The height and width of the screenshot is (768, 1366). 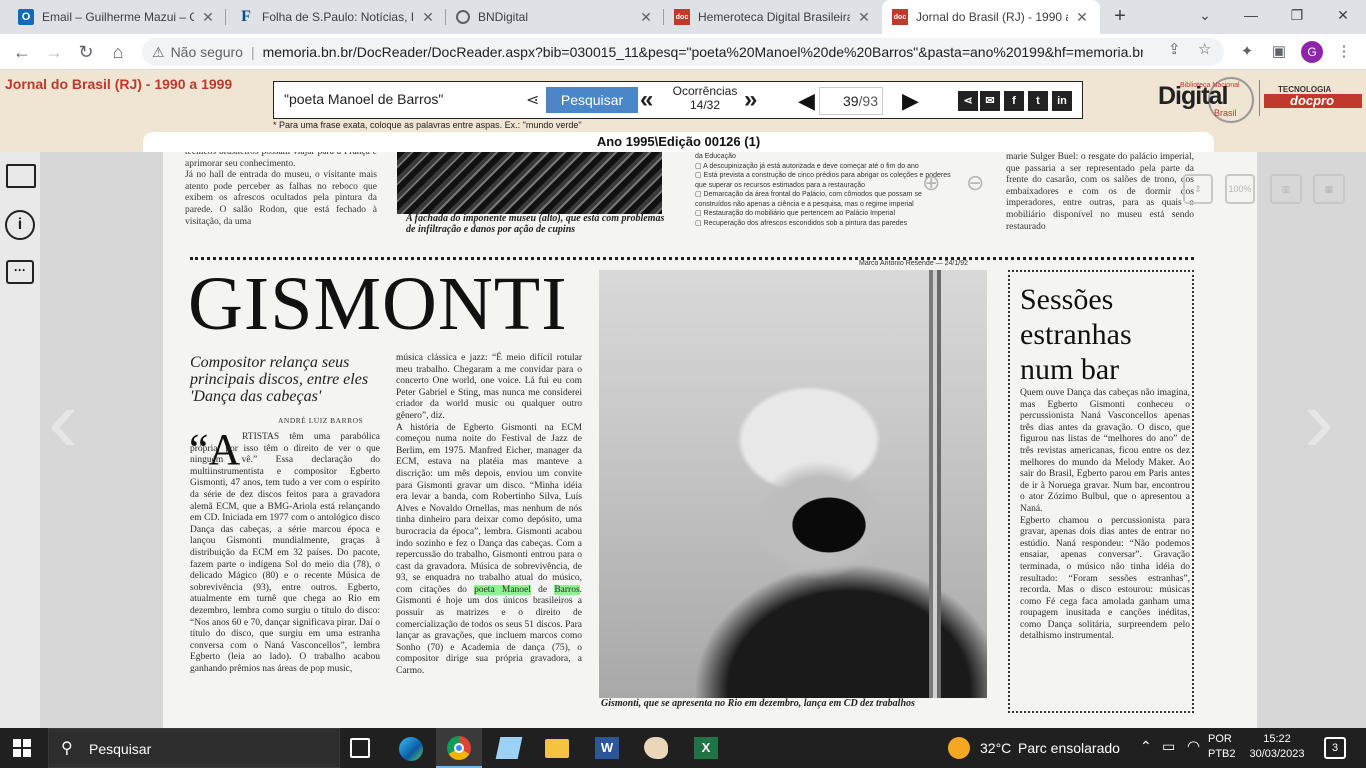 What do you see at coordinates (1279, 52) in the screenshot?
I see `side-panel-icon: ▣` at bounding box center [1279, 52].